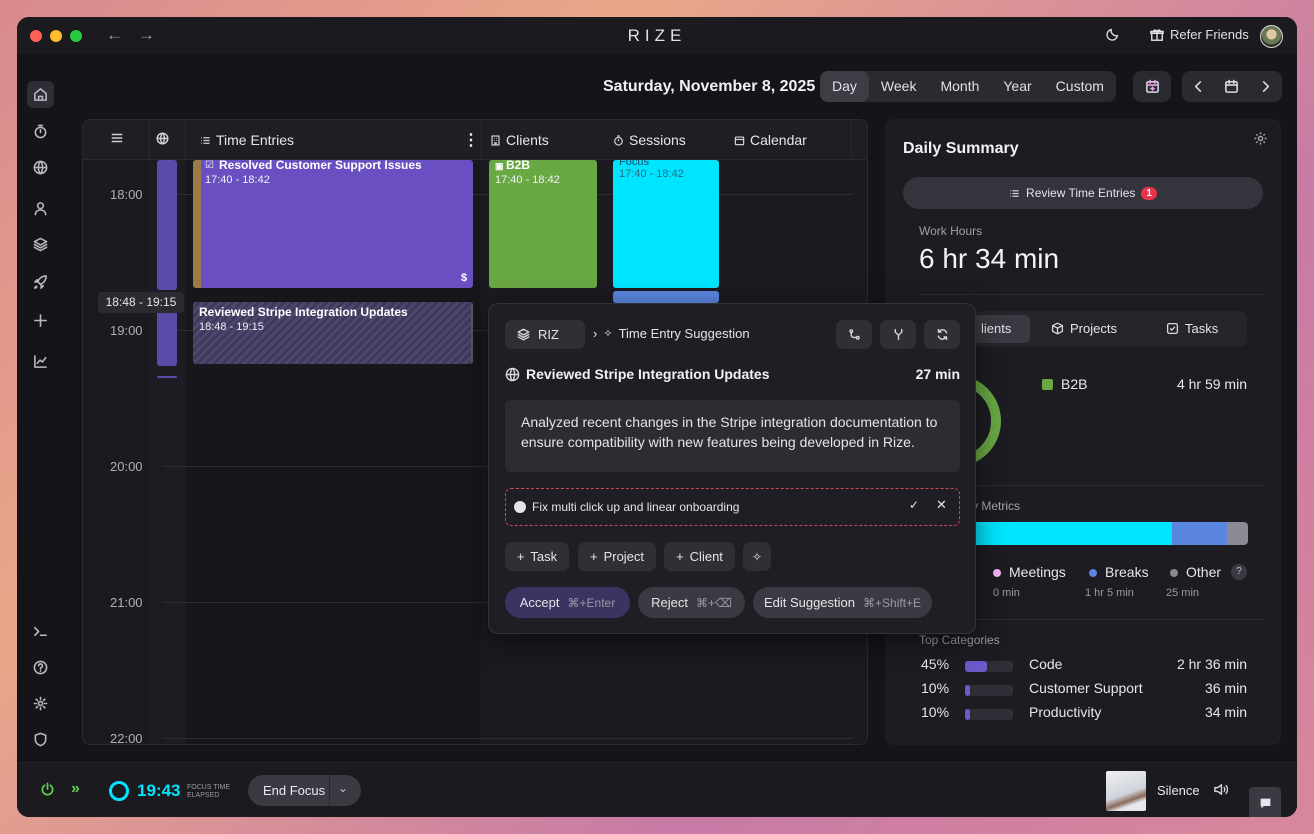 The width and height of the screenshot is (1314, 834). I want to click on title-bar: ← → RIZE Refer Friends, so click(657, 35).